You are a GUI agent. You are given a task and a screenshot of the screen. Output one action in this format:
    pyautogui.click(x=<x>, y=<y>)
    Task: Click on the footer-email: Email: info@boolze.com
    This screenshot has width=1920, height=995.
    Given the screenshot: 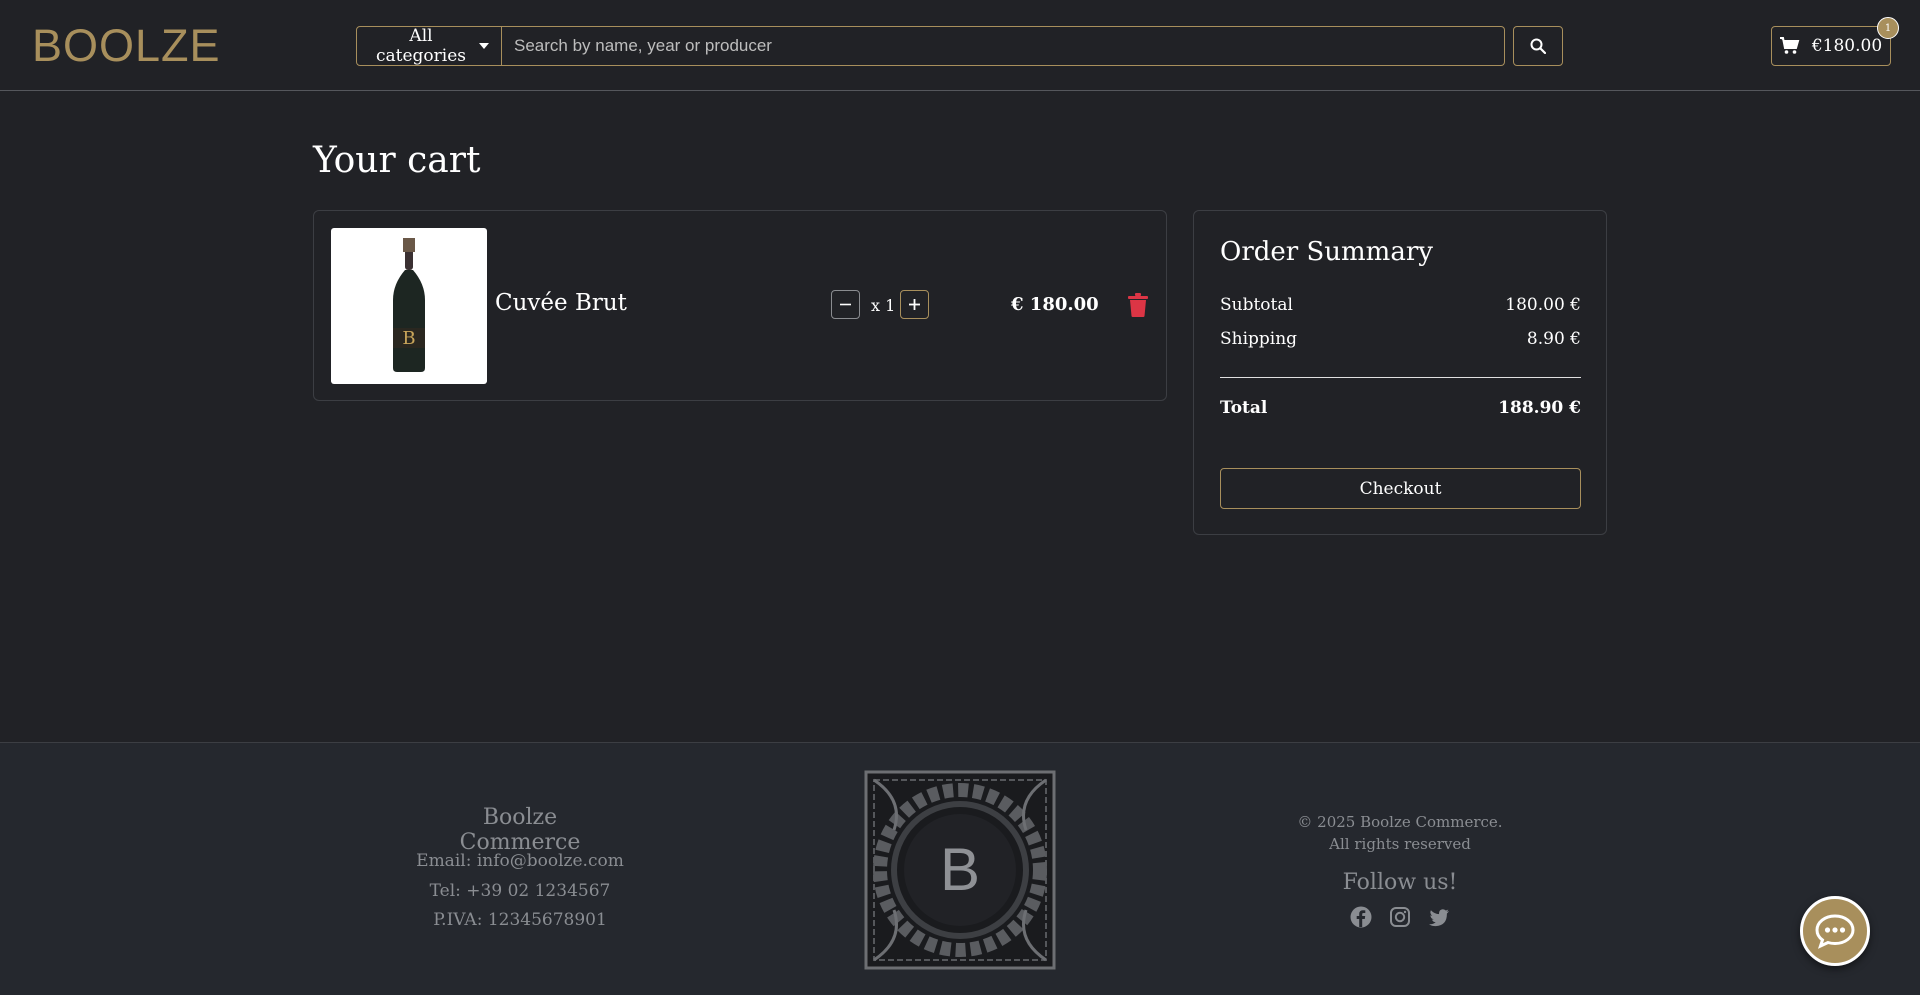 What is the action you would take?
    pyautogui.click(x=520, y=861)
    